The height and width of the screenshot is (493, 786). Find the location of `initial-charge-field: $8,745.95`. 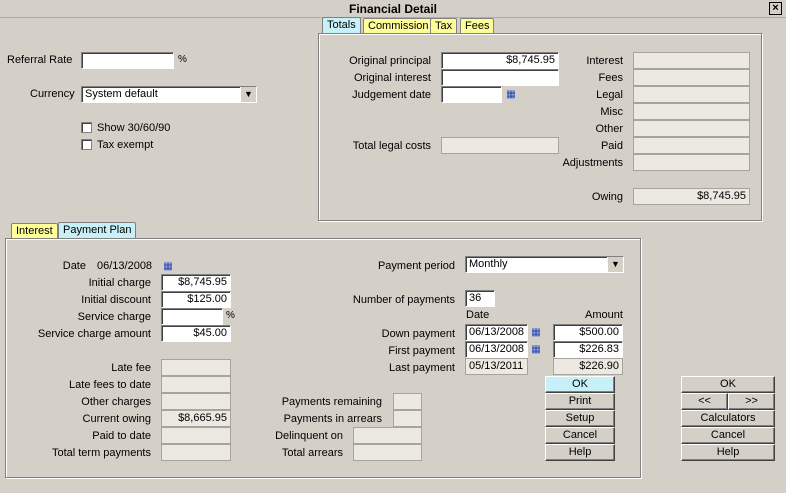

initial-charge-field: $8,745.95 is located at coordinates (196, 282).